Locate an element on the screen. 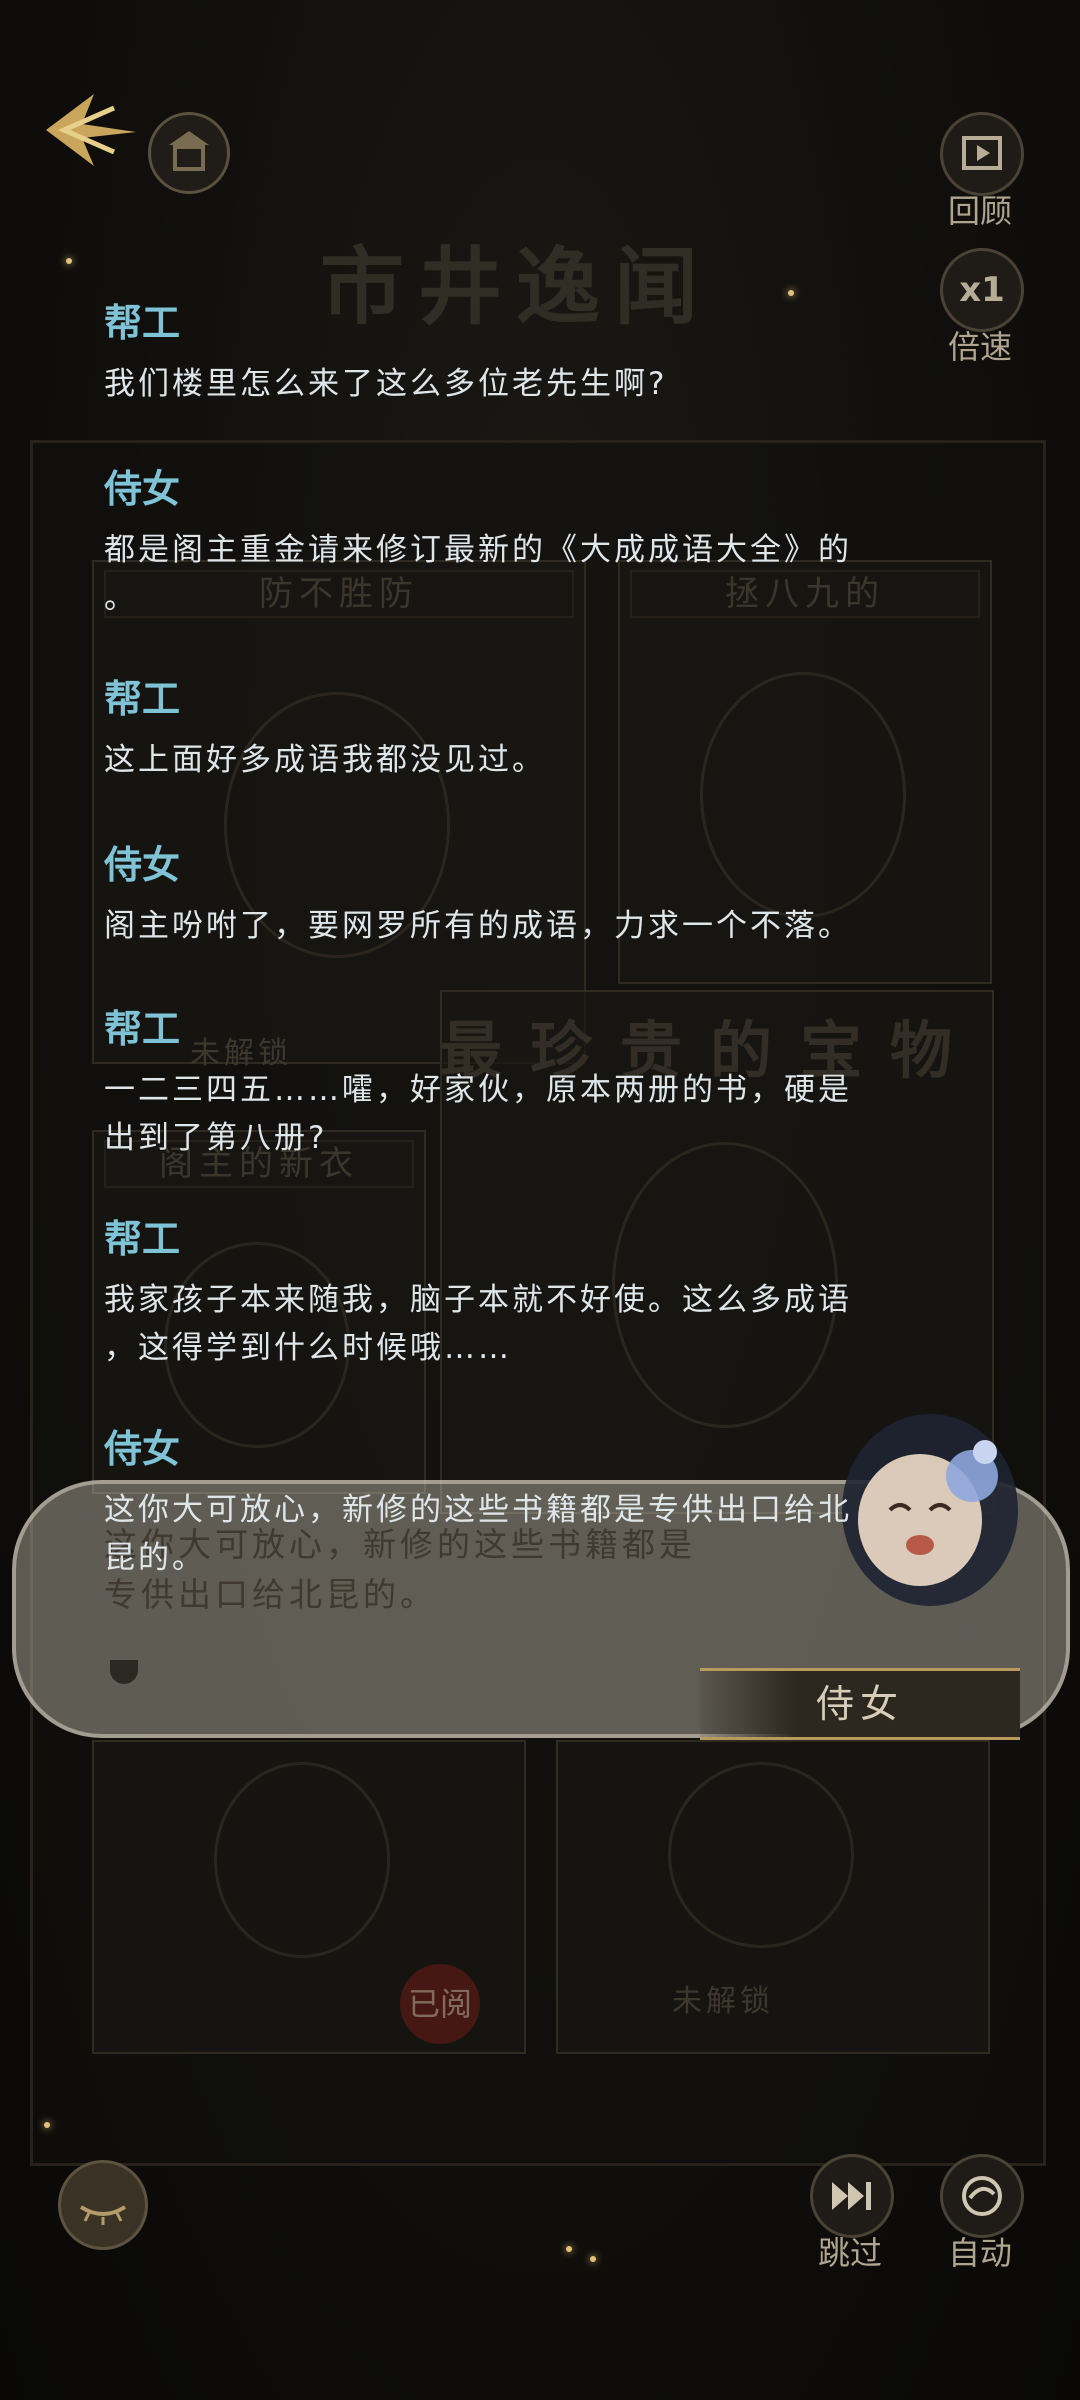 Image resolution: width=1080 pixels, height=2400 pixels. log-line: 。 is located at coordinates (121, 598).